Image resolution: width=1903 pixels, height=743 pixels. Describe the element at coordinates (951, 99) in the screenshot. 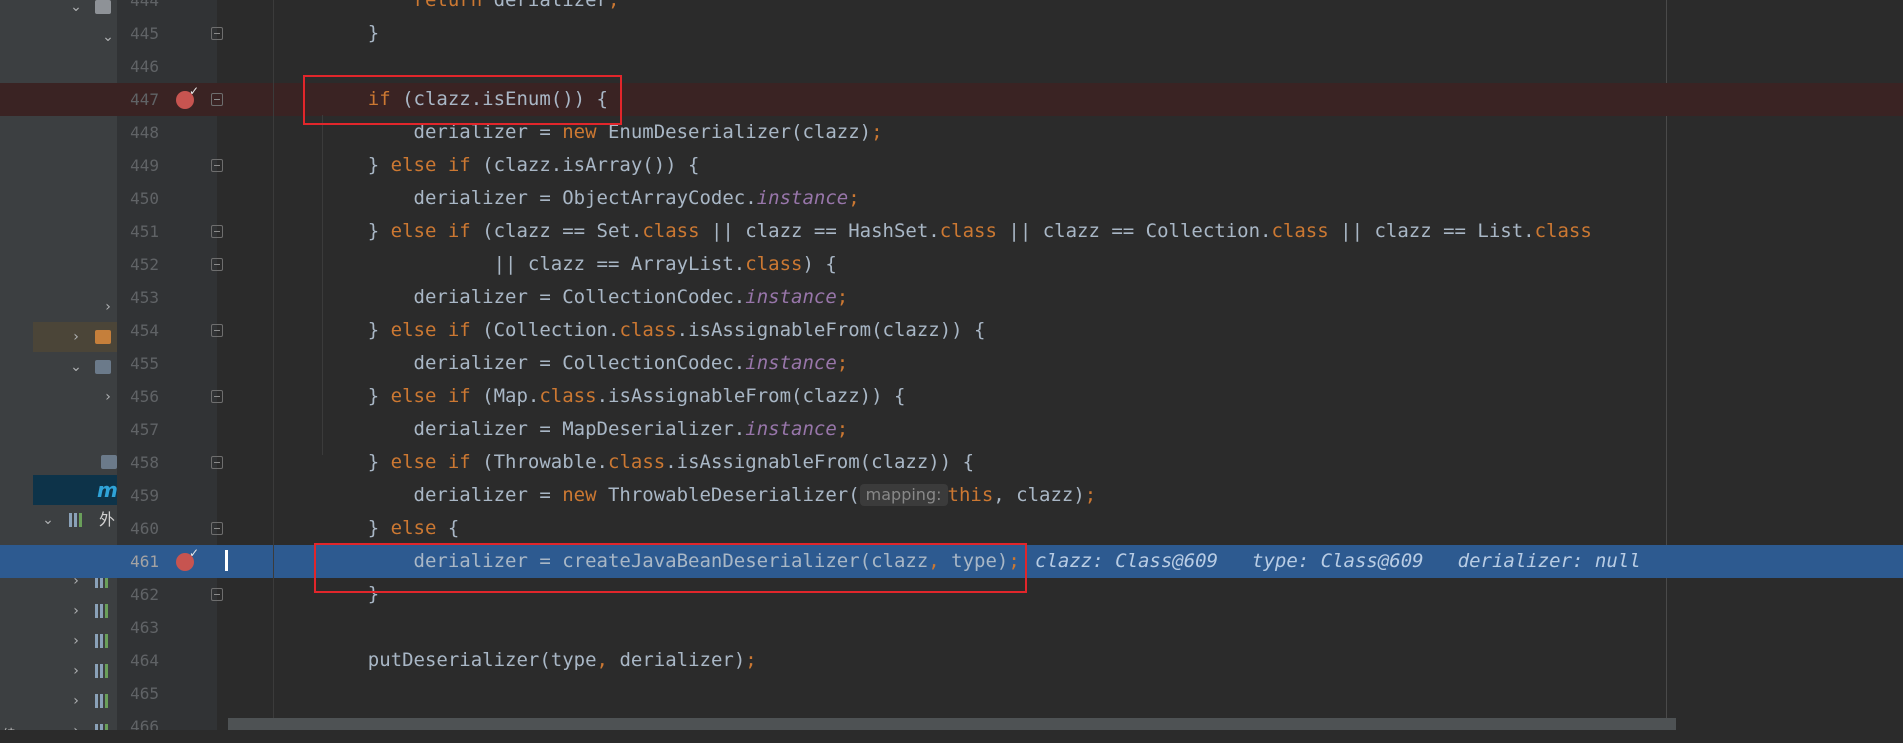

I see `code-line: 447 ✓ if (clazz.isEnum()) {` at that location.